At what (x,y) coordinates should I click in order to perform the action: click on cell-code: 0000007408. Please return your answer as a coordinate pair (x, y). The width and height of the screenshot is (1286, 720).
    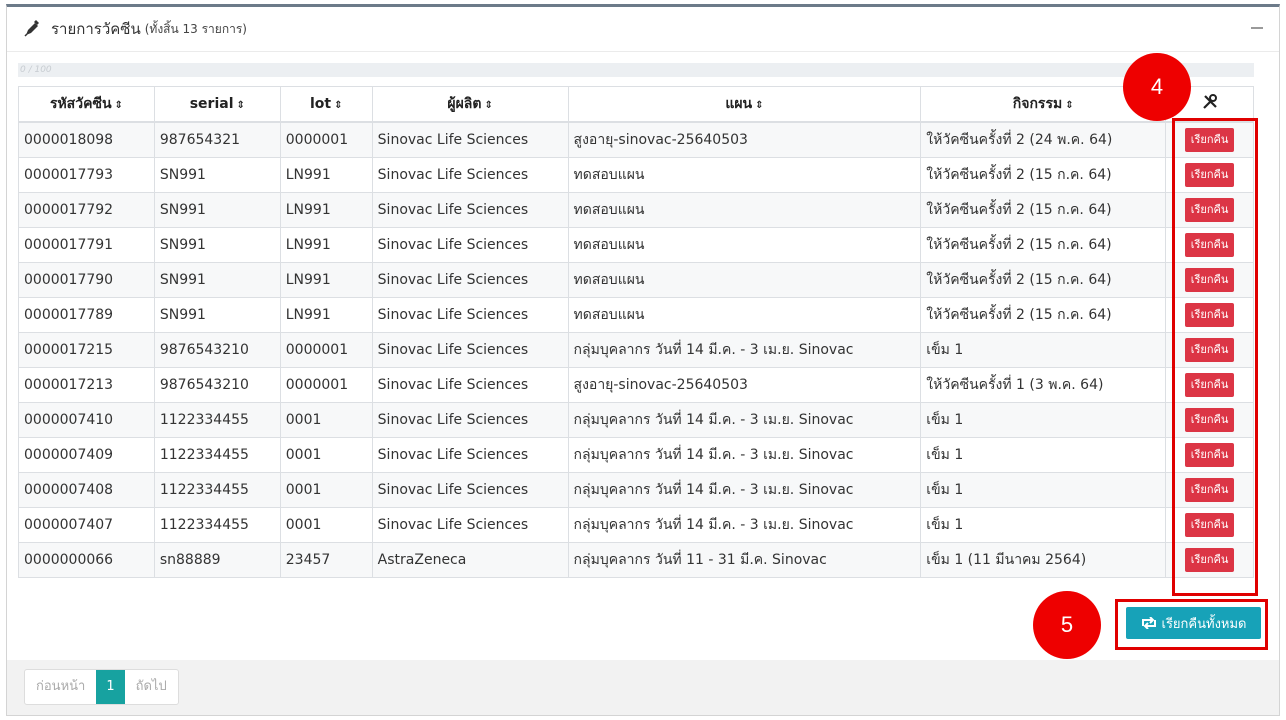
    Looking at the image, I should click on (86, 489).